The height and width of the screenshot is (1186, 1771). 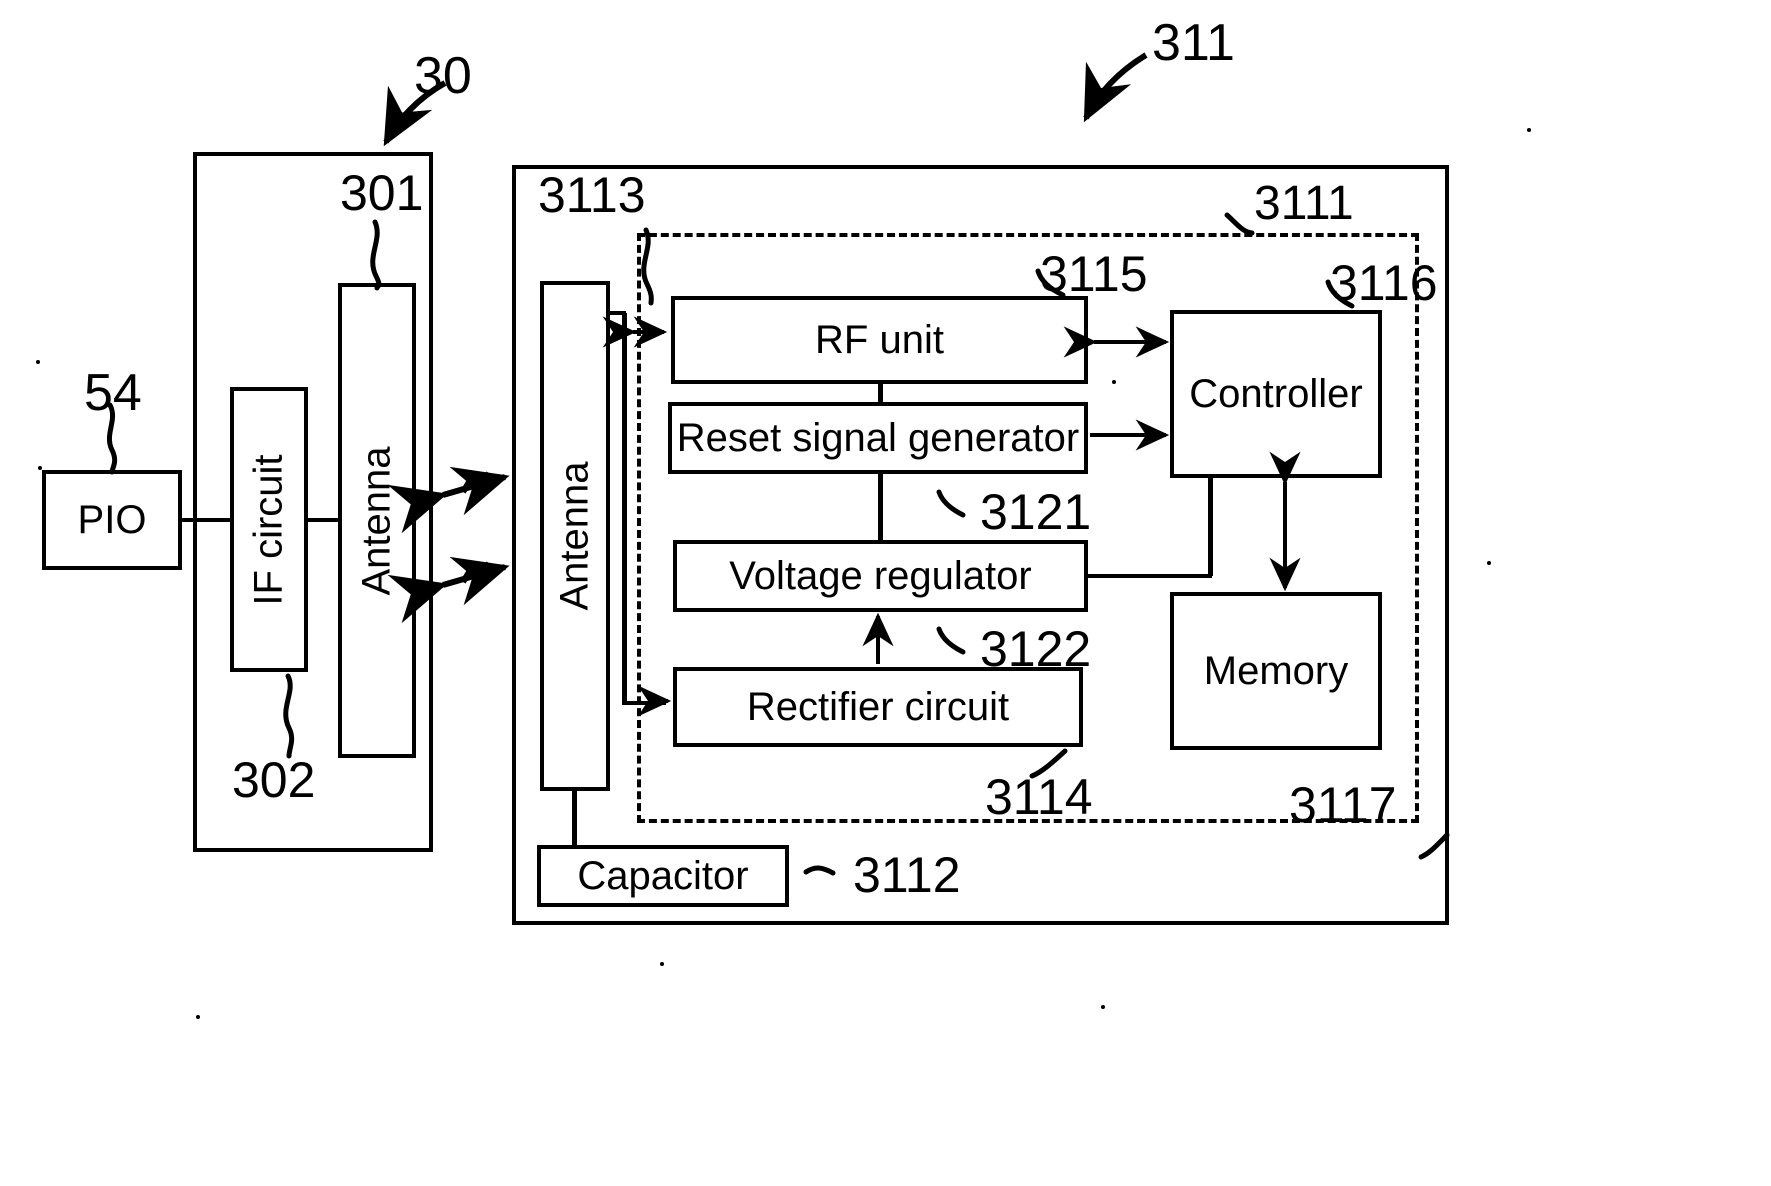 I want to click on tag-antenna-block: Antenna, so click(x=575, y=536).